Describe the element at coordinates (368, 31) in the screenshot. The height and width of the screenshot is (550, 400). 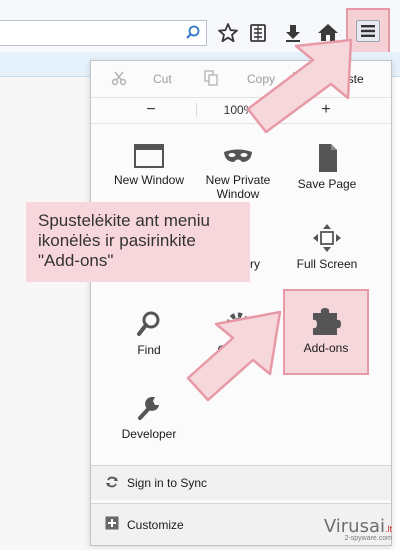
I see `hamburger-menu-icon` at that location.